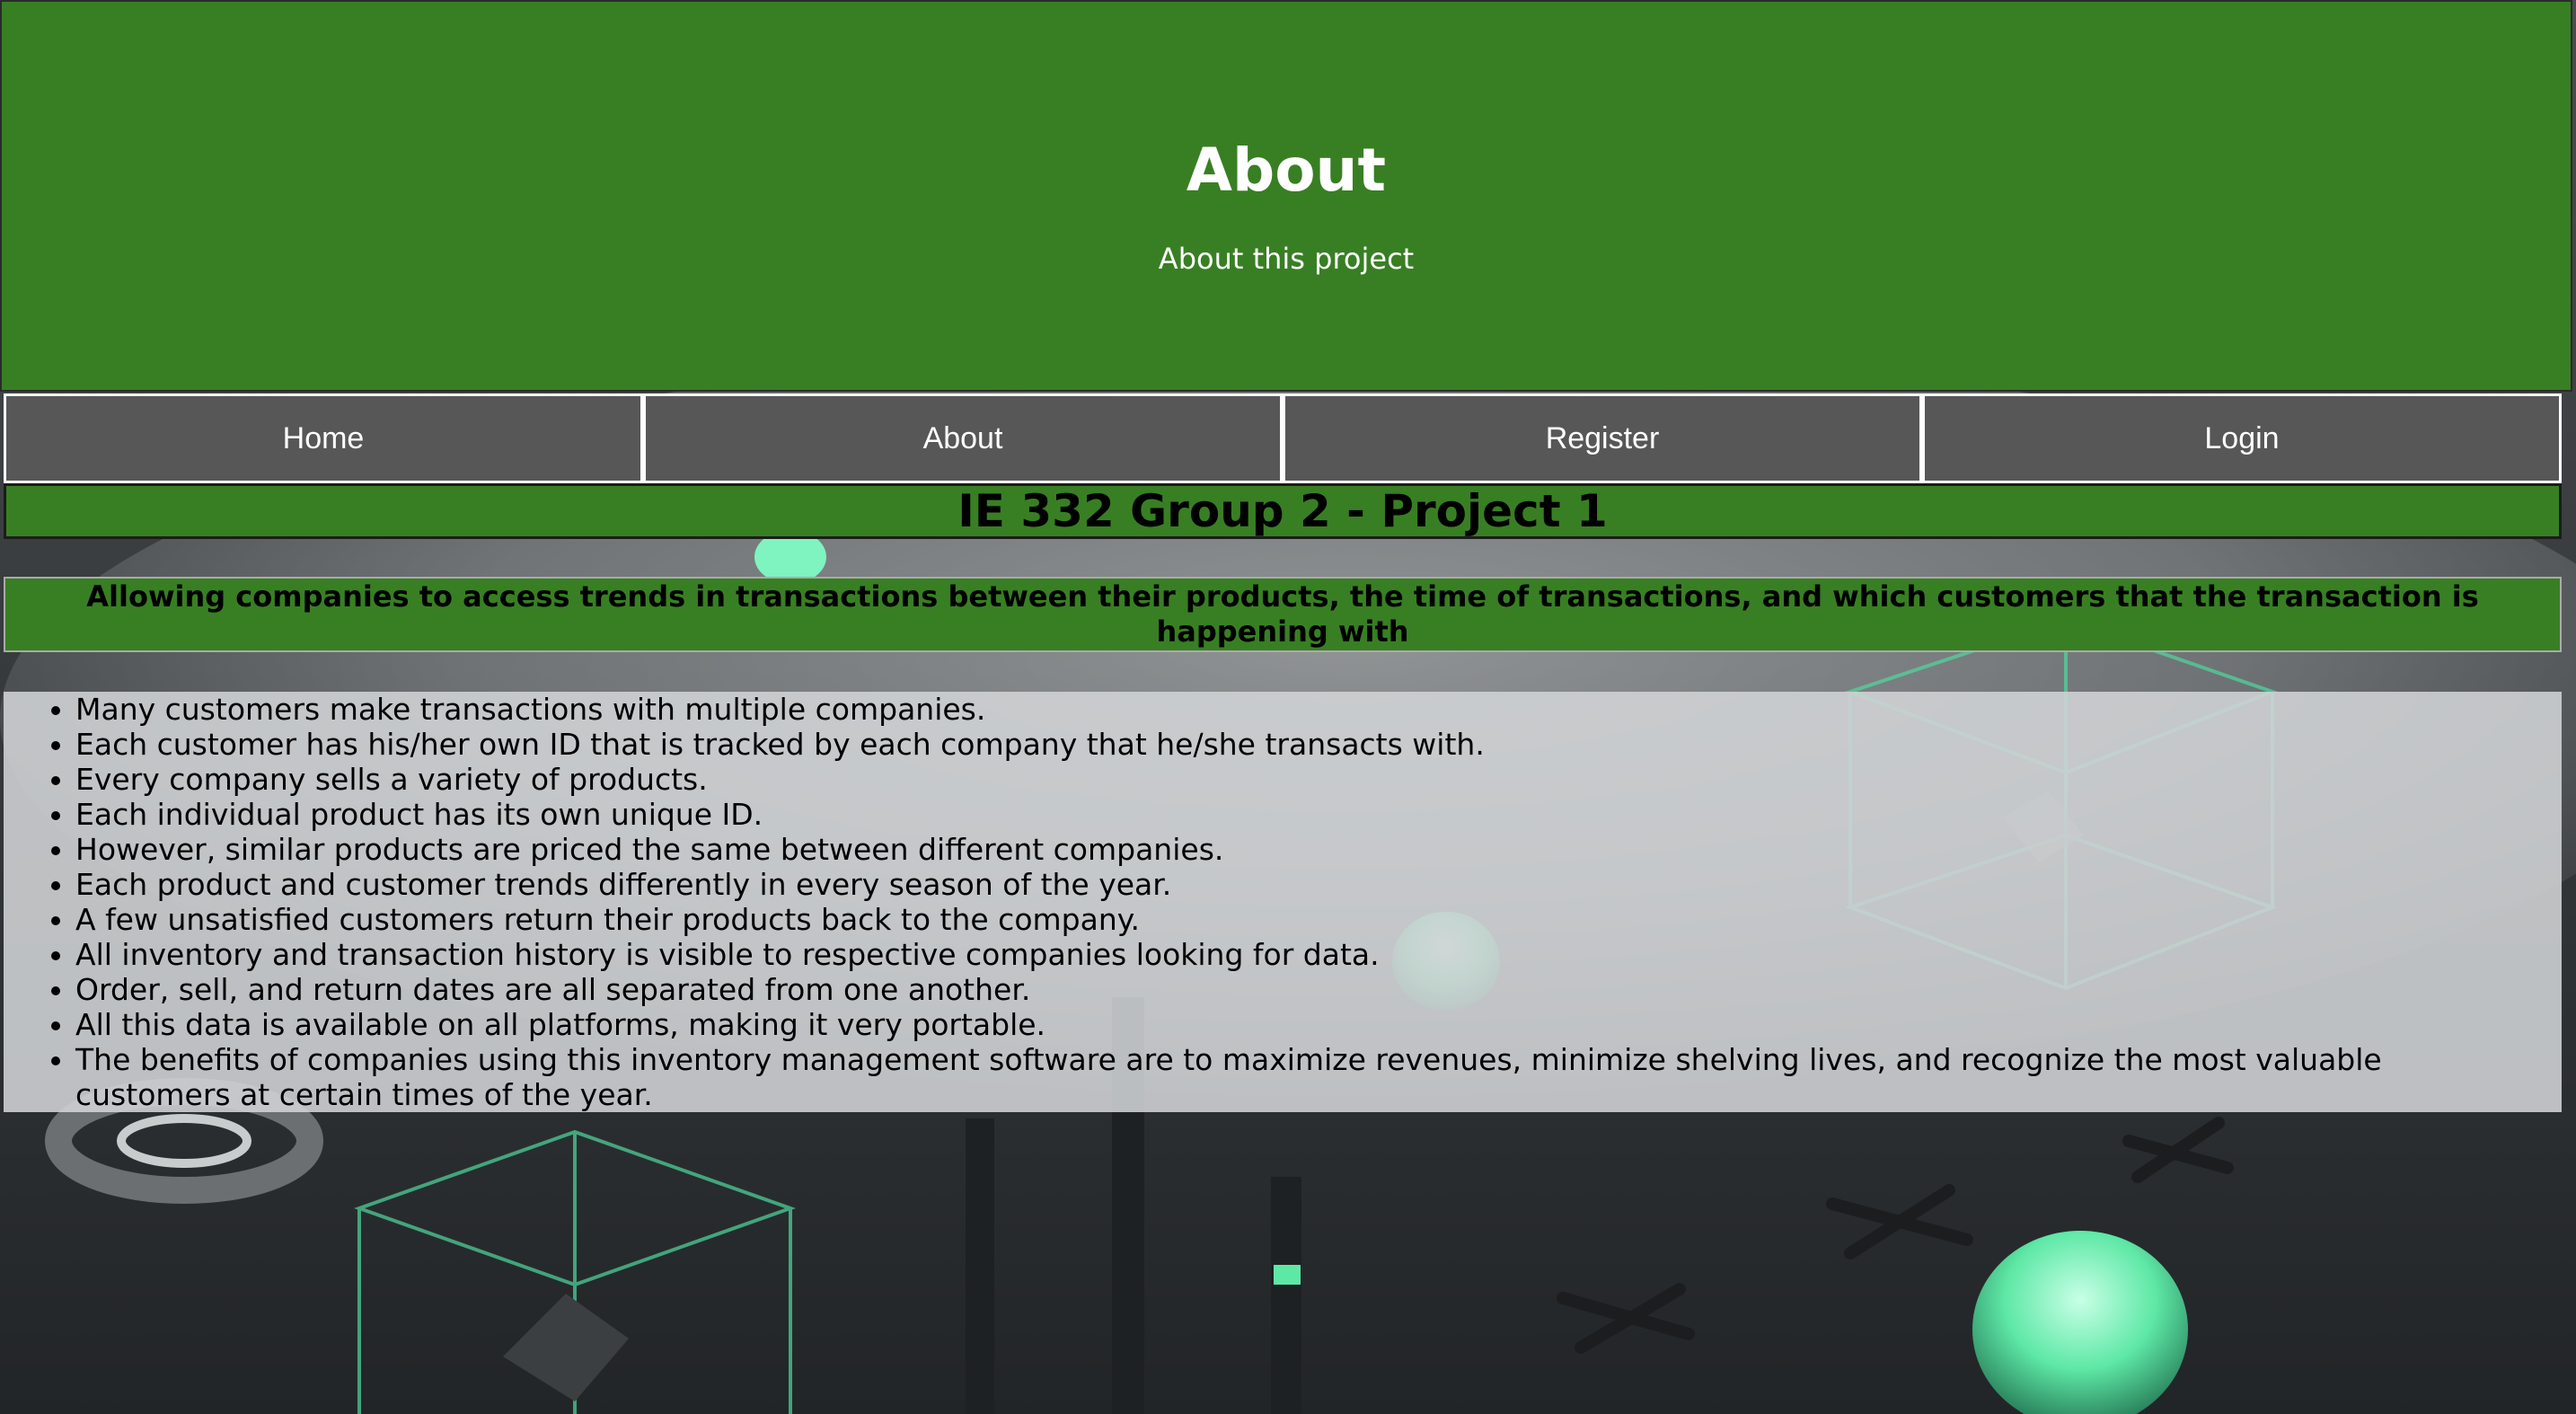 This screenshot has height=1414, width=2576. I want to click on project-title: IE 332 Group 2 - Project 1, so click(1283, 511).